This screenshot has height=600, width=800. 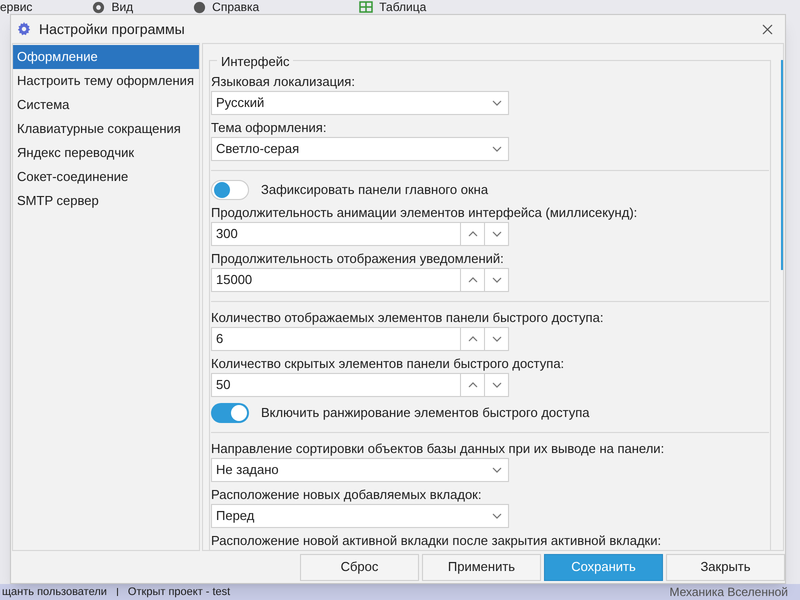 I want to click on scrollbar-thumb, so click(x=782, y=165).